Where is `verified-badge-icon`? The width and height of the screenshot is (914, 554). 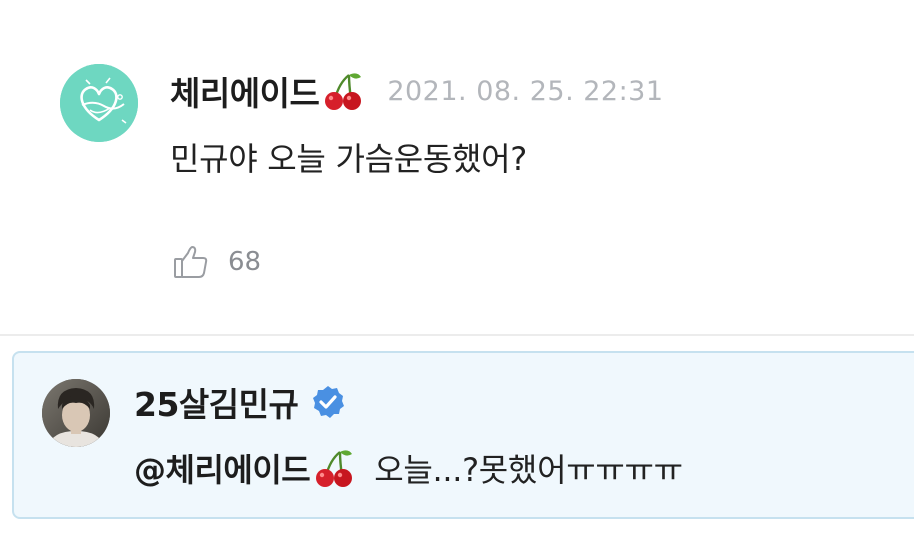 verified-badge-icon is located at coordinates (329, 402).